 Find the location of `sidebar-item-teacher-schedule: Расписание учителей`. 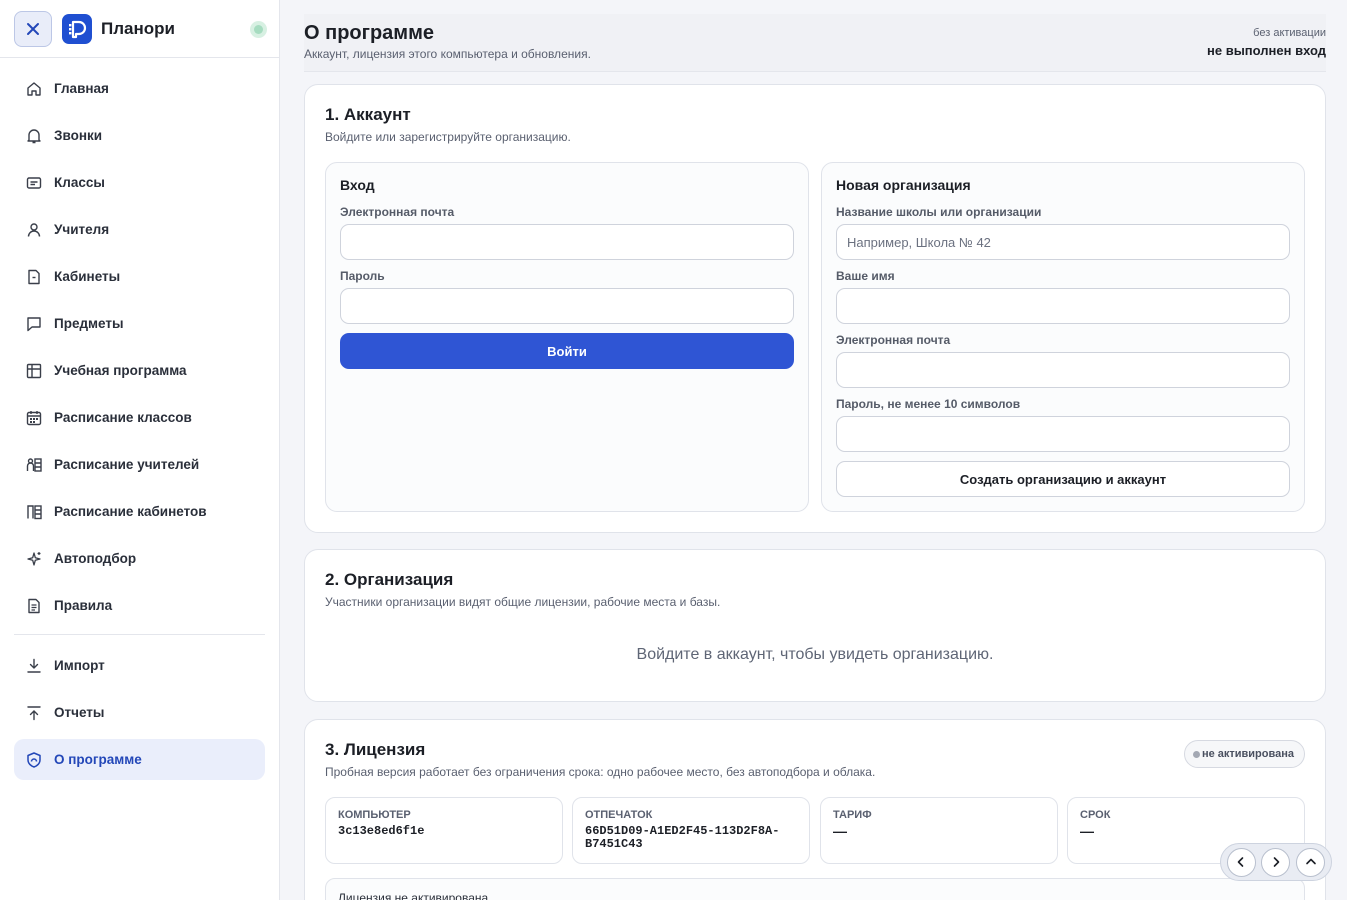

sidebar-item-teacher-schedule: Расписание учителей is located at coordinates (139, 464).